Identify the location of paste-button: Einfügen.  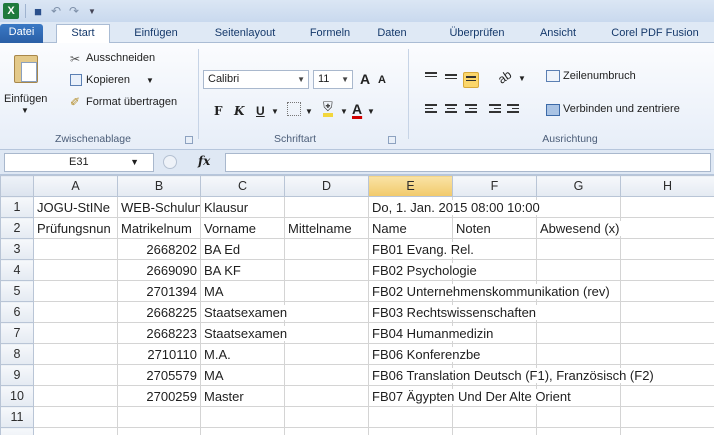
(25, 99).